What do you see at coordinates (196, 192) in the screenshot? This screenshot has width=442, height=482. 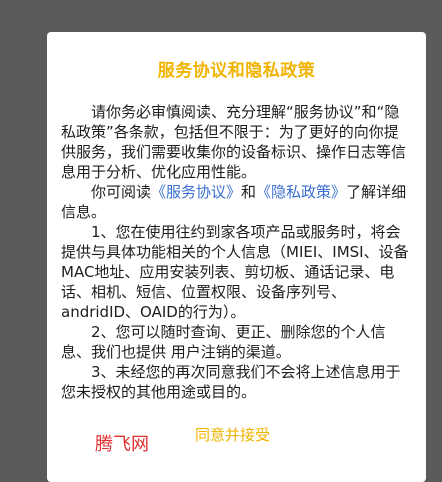 I see `service-agreement-link: 《服务协议》` at bounding box center [196, 192].